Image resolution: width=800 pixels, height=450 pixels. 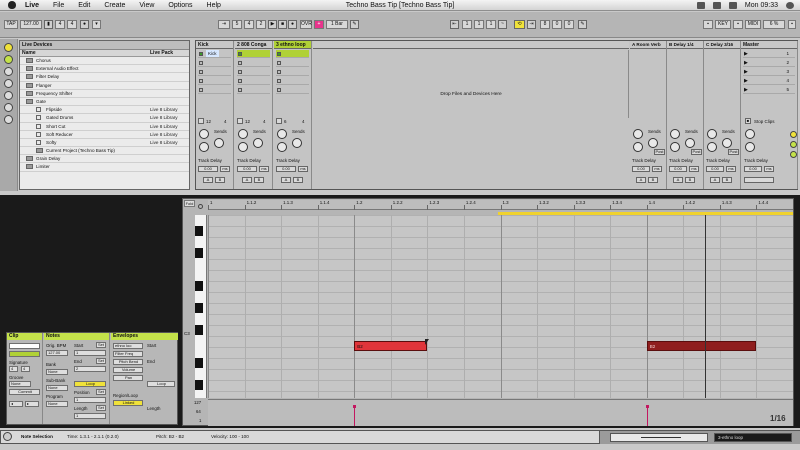 I want to click on bank-select: None, so click(x=57, y=372).